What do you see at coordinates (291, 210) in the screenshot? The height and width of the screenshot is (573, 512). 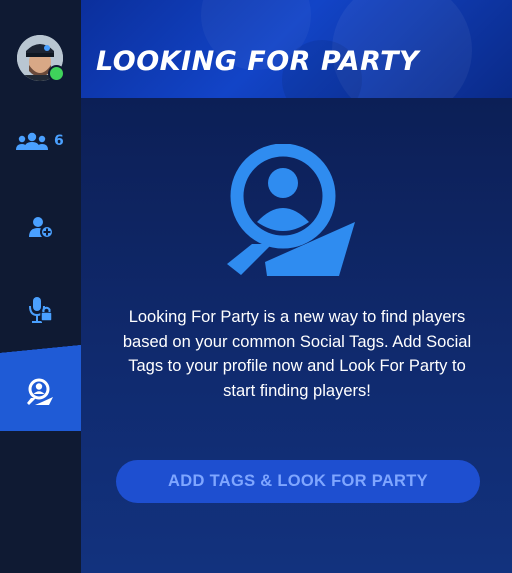 I see `looking-for-party-hero-icon` at bounding box center [291, 210].